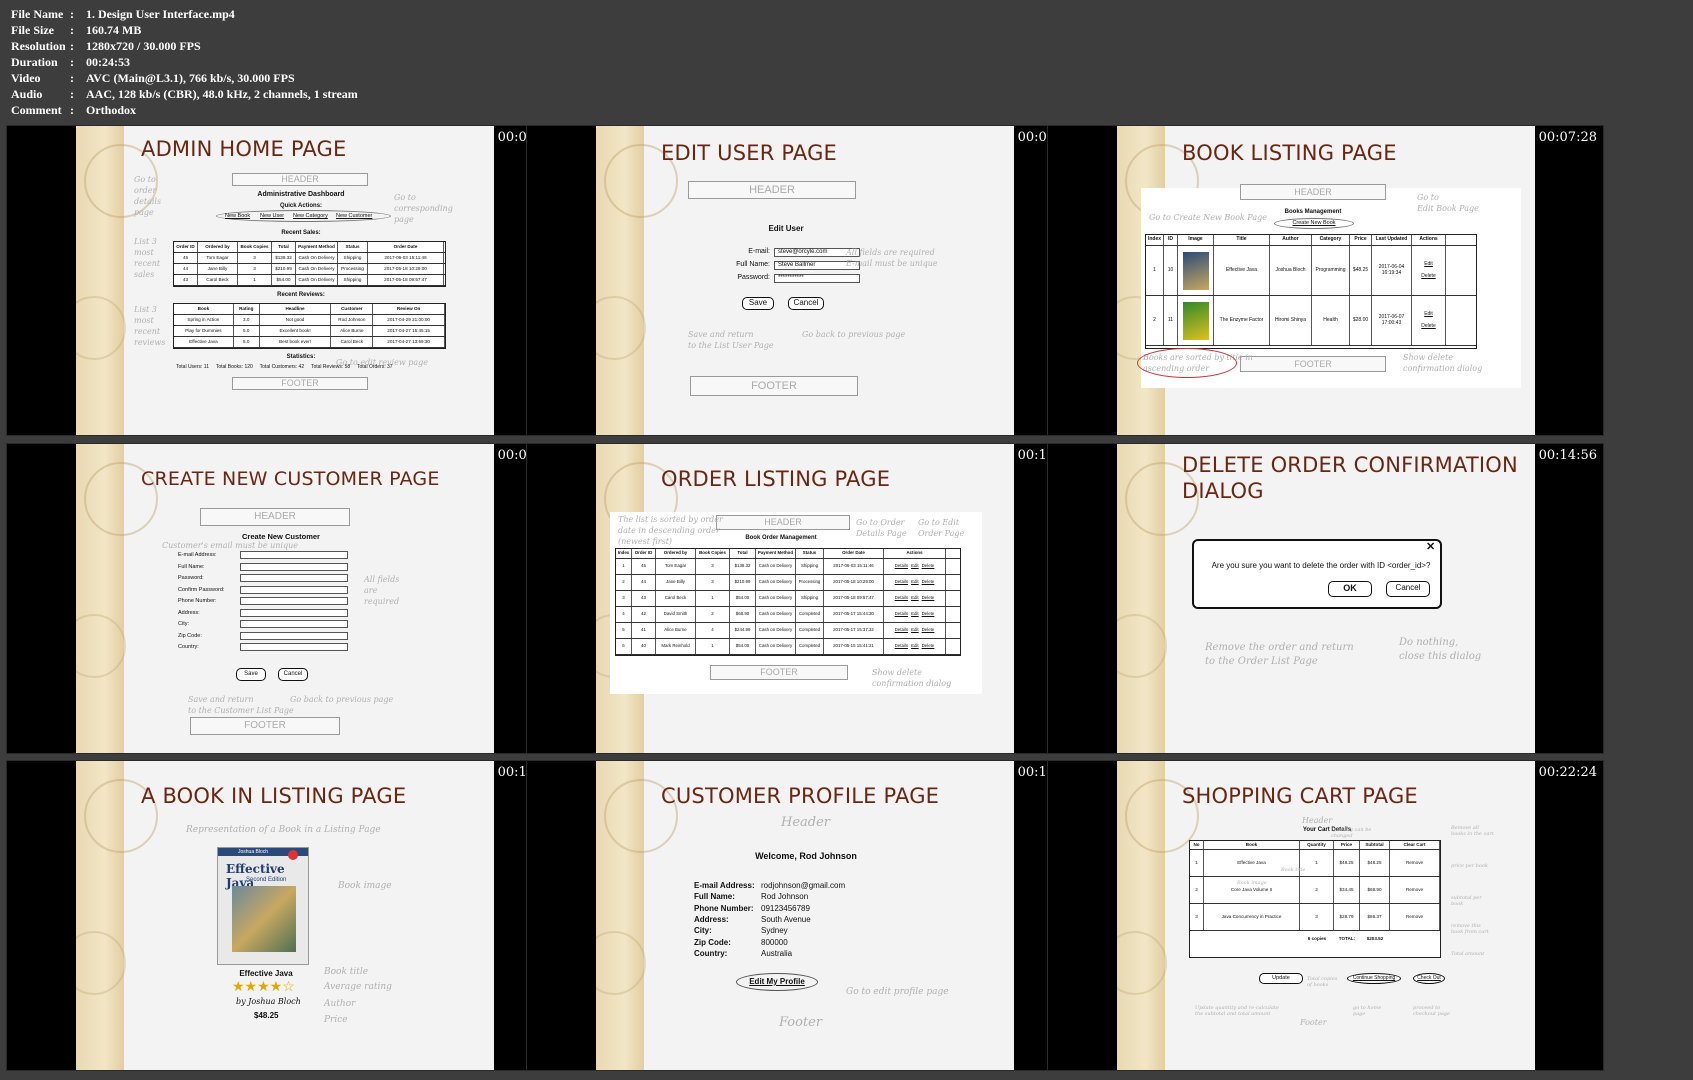 The image size is (1693, 1080). Describe the element at coordinates (676, 582) in the screenshot. I see `table-cell: Jane Billy` at that location.